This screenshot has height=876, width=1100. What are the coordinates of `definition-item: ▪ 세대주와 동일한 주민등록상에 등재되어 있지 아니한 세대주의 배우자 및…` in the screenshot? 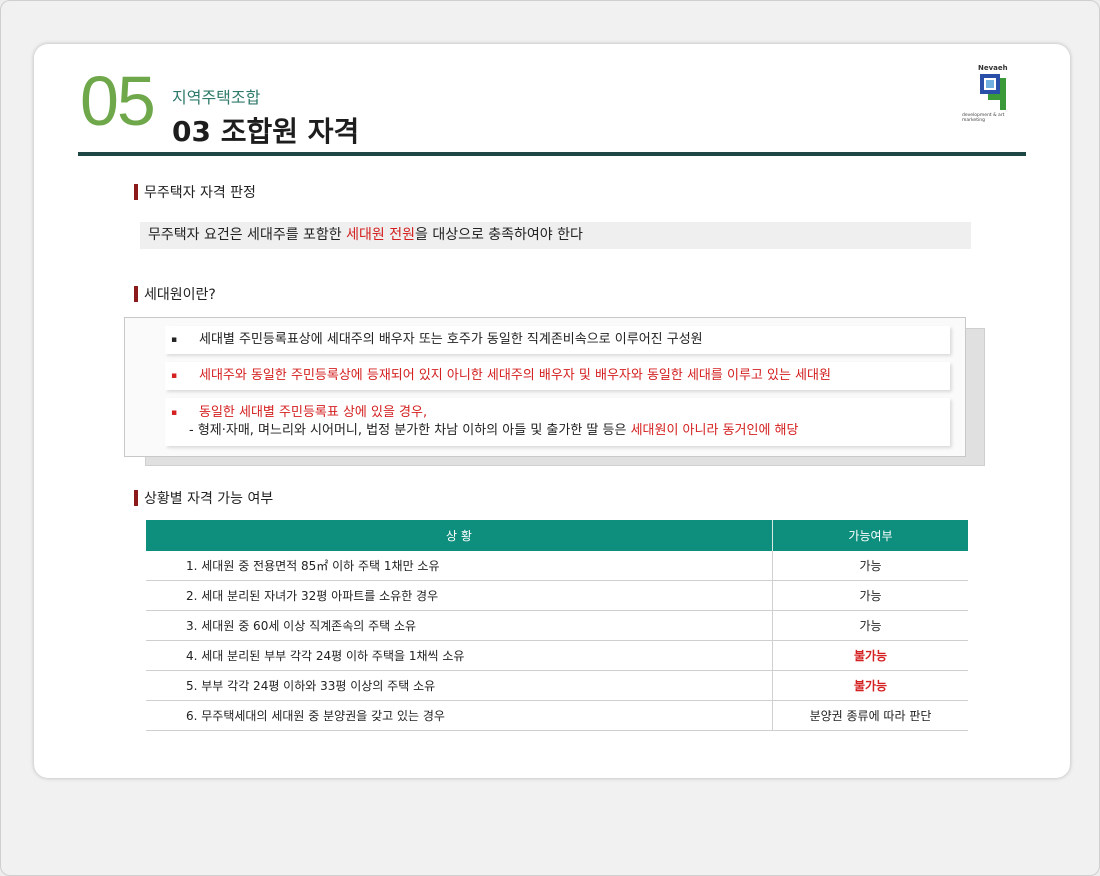 It's located at (557, 376).